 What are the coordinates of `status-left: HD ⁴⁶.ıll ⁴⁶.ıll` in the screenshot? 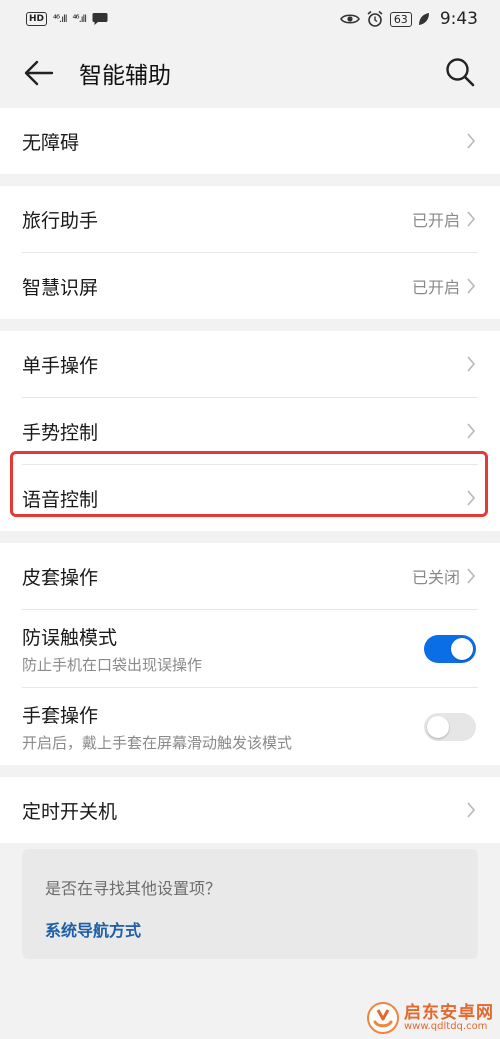 It's located at (67, 19).